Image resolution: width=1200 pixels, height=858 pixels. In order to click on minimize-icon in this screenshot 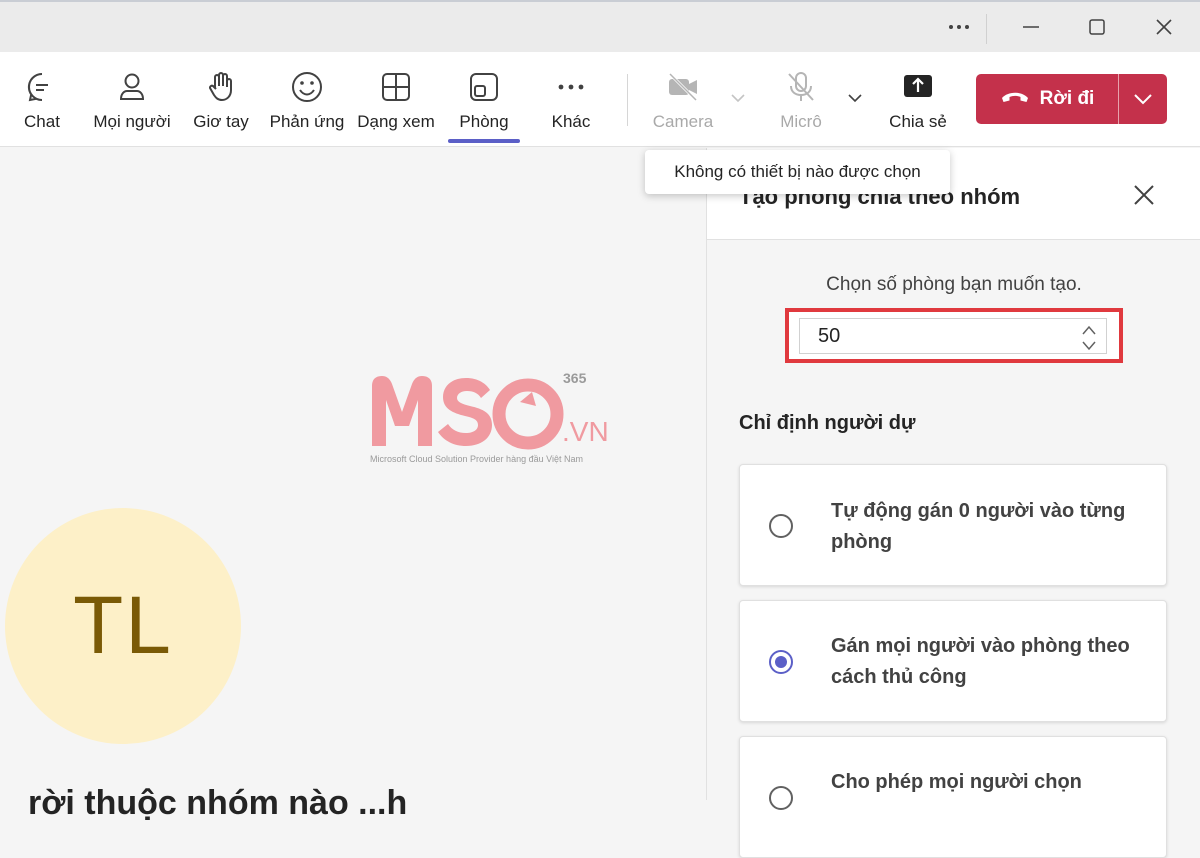, I will do `click(1031, 27)`.